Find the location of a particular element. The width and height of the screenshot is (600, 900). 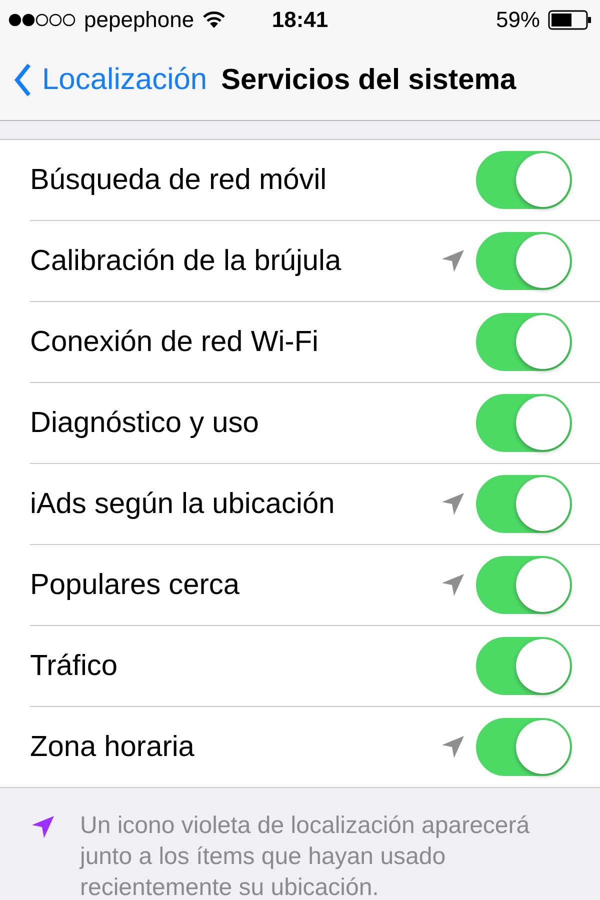

page-title: Servicios del sistema is located at coordinates (368, 80).